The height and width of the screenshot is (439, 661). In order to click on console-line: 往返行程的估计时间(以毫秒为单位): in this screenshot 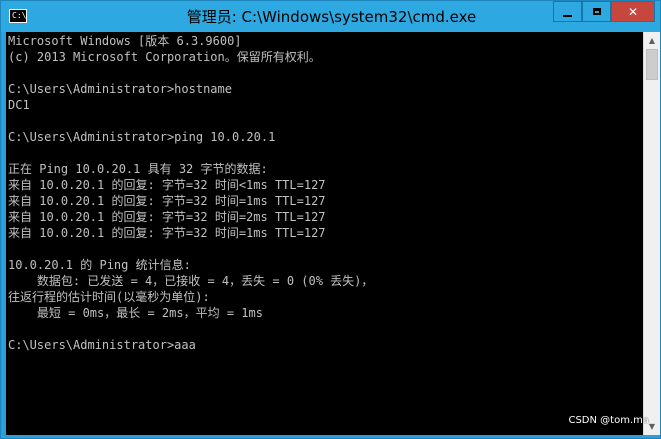, I will do `click(109, 297)`.